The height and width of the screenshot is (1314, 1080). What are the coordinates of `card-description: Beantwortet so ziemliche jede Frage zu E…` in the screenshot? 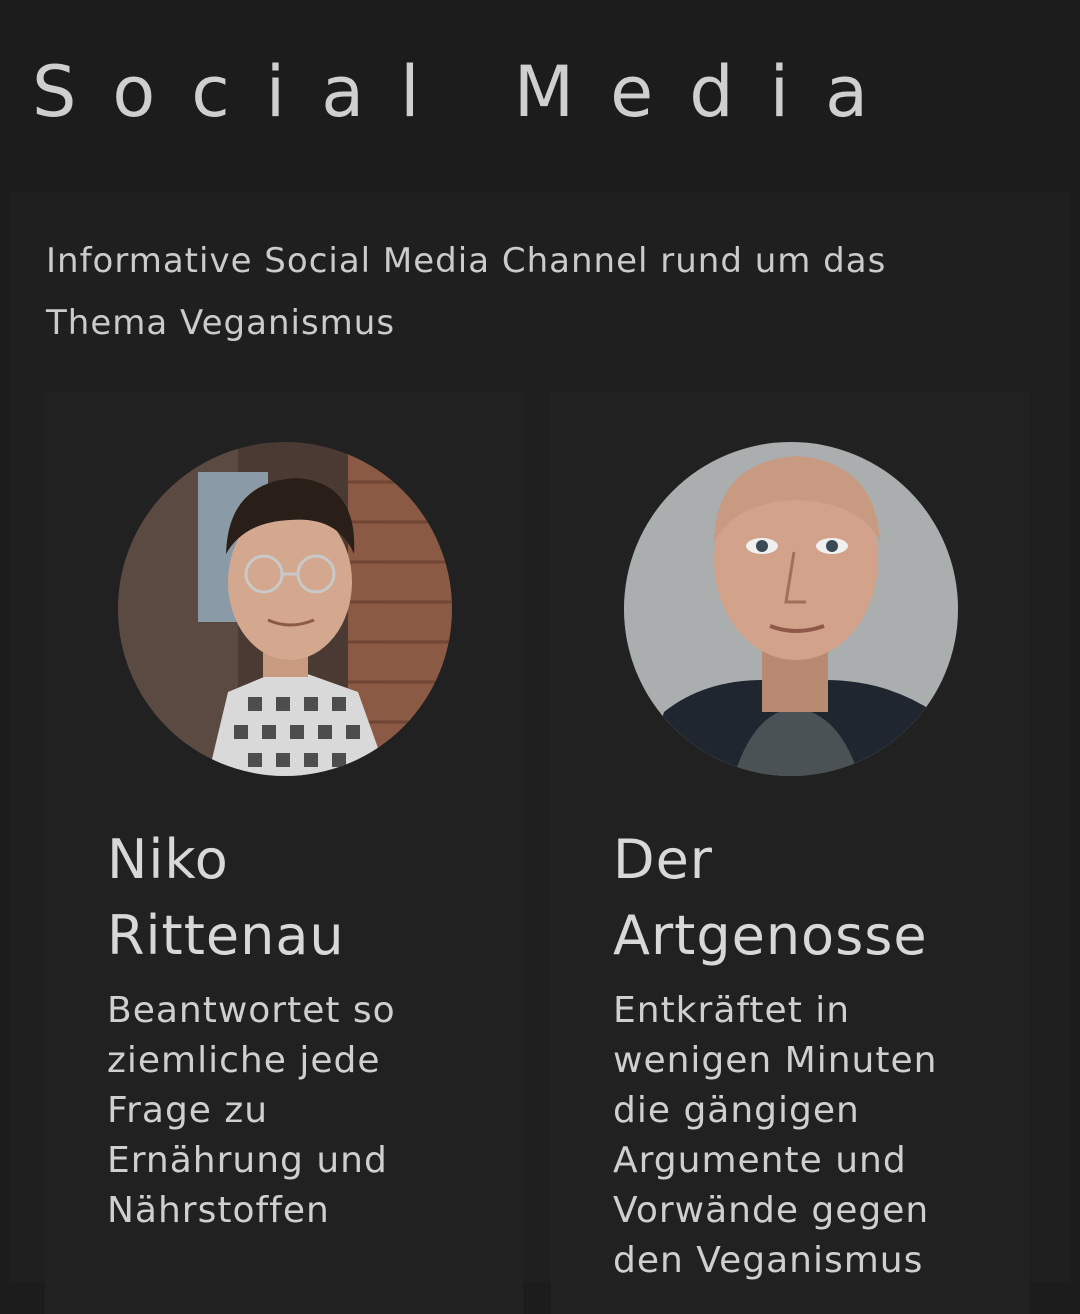 It's located at (307, 1111).